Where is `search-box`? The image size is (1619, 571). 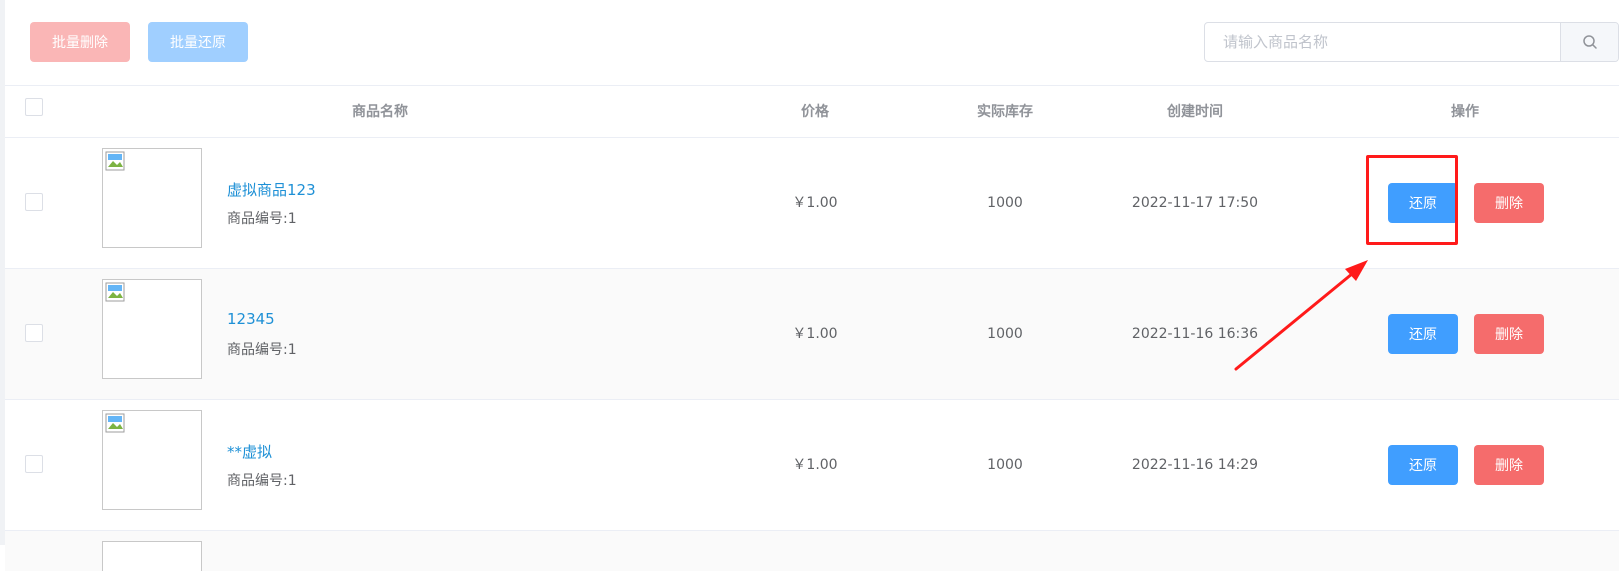 search-box is located at coordinates (1411, 42).